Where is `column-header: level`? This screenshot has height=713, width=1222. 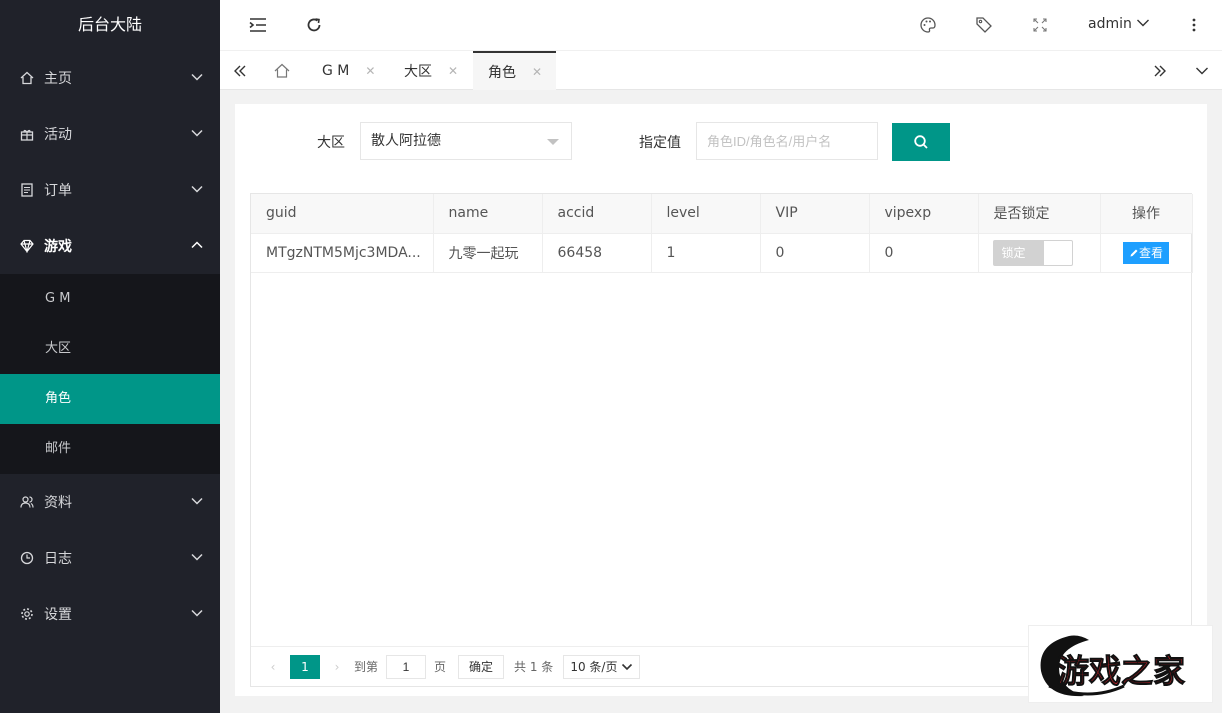
column-header: level is located at coordinates (706, 214).